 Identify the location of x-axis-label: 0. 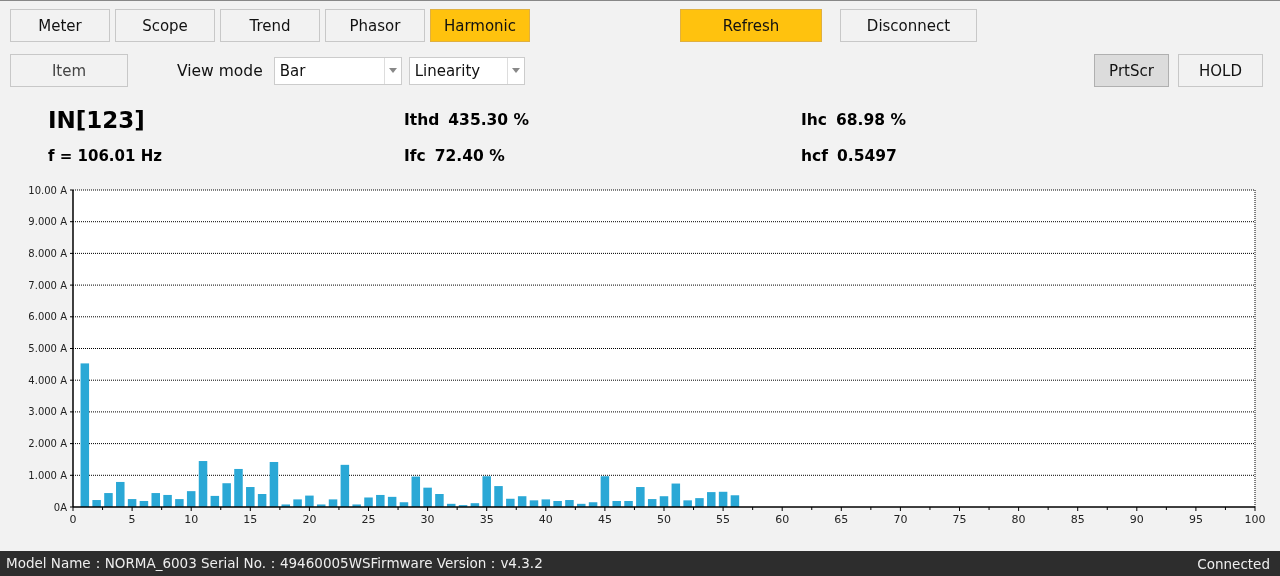
(73, 519).